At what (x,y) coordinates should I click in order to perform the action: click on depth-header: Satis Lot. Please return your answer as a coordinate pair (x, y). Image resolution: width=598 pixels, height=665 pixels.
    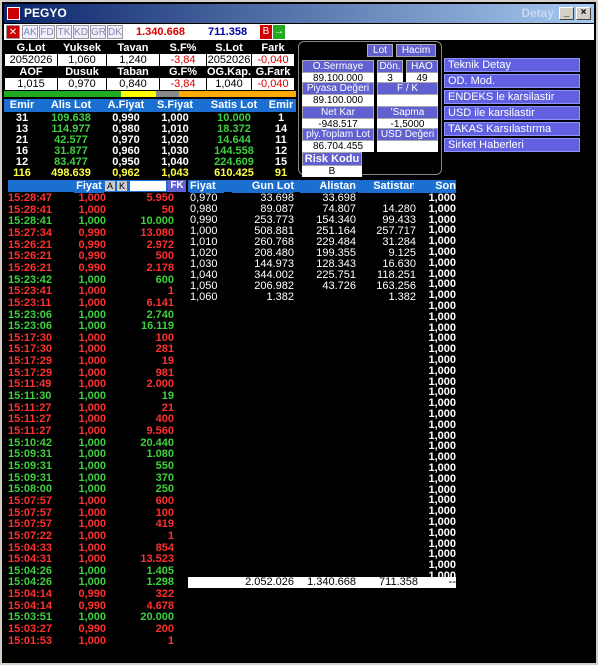
    Looking at the image, I should click on (234, 105).